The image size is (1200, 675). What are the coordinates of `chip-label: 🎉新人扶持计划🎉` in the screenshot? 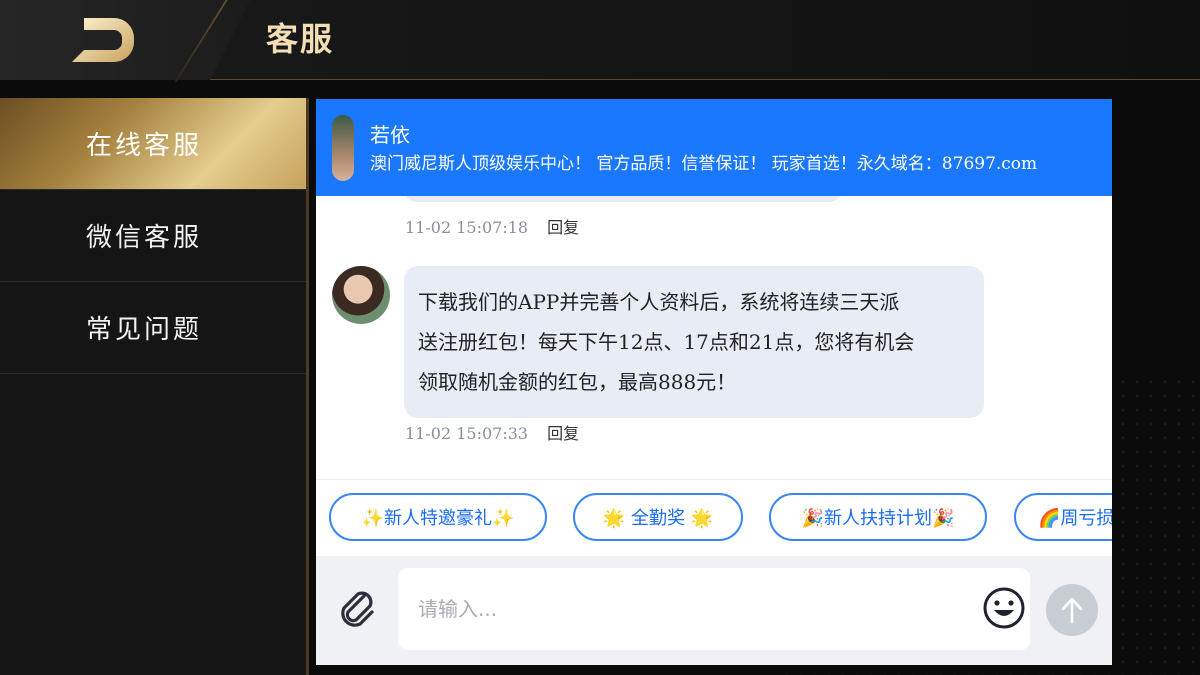 It's located at (878, 518).